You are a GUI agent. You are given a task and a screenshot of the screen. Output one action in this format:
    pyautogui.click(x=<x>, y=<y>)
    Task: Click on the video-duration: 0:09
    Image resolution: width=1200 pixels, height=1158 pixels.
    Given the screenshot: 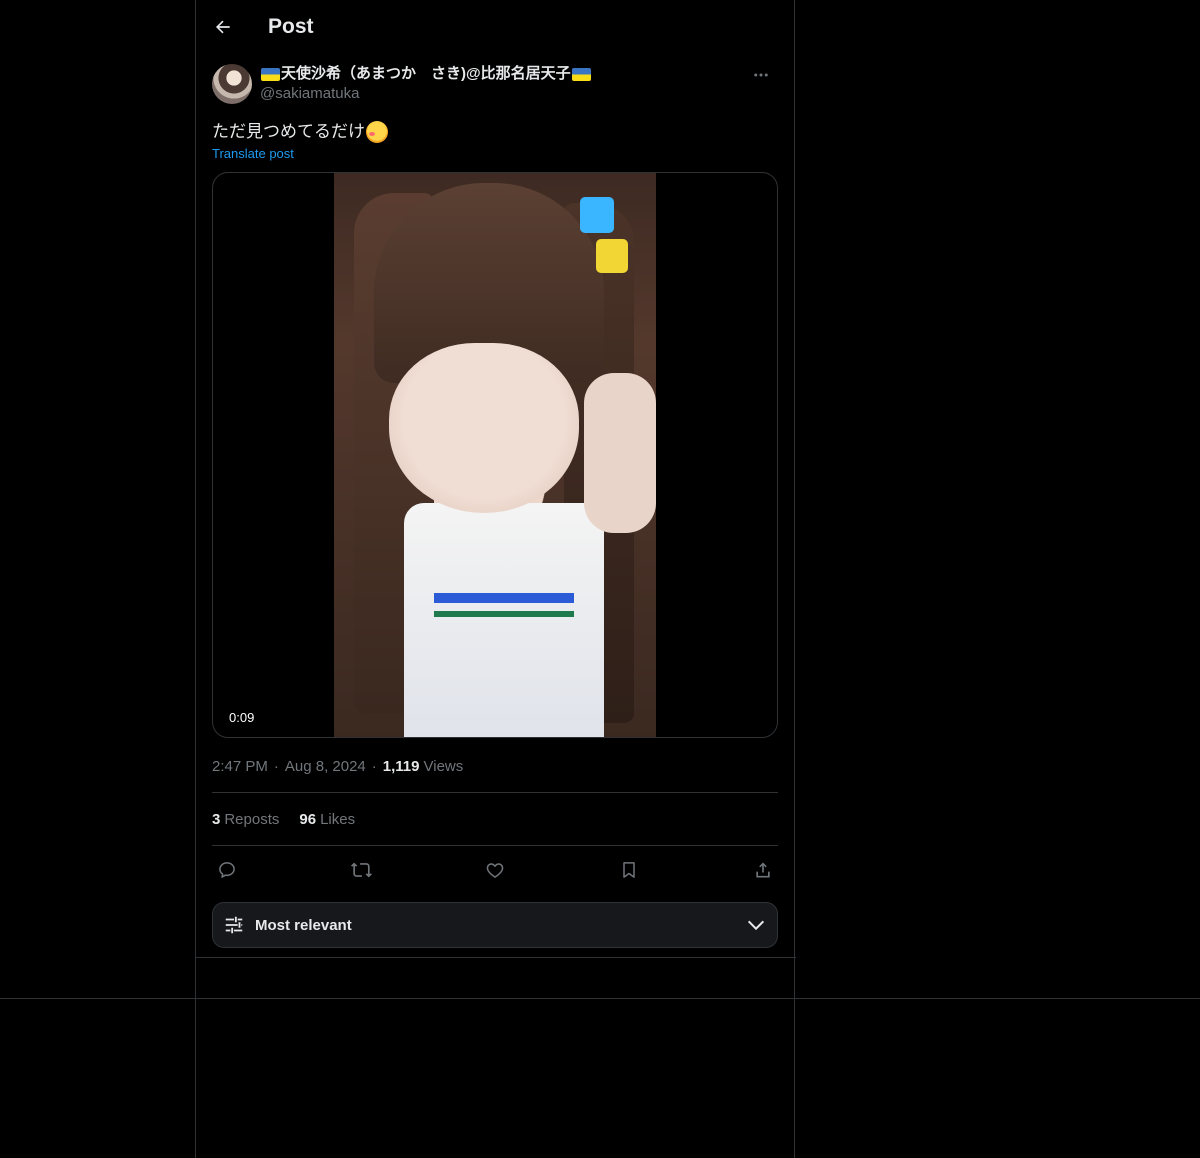 What is the action you would take?
    pyautogui.click(x=242, y=717)
    